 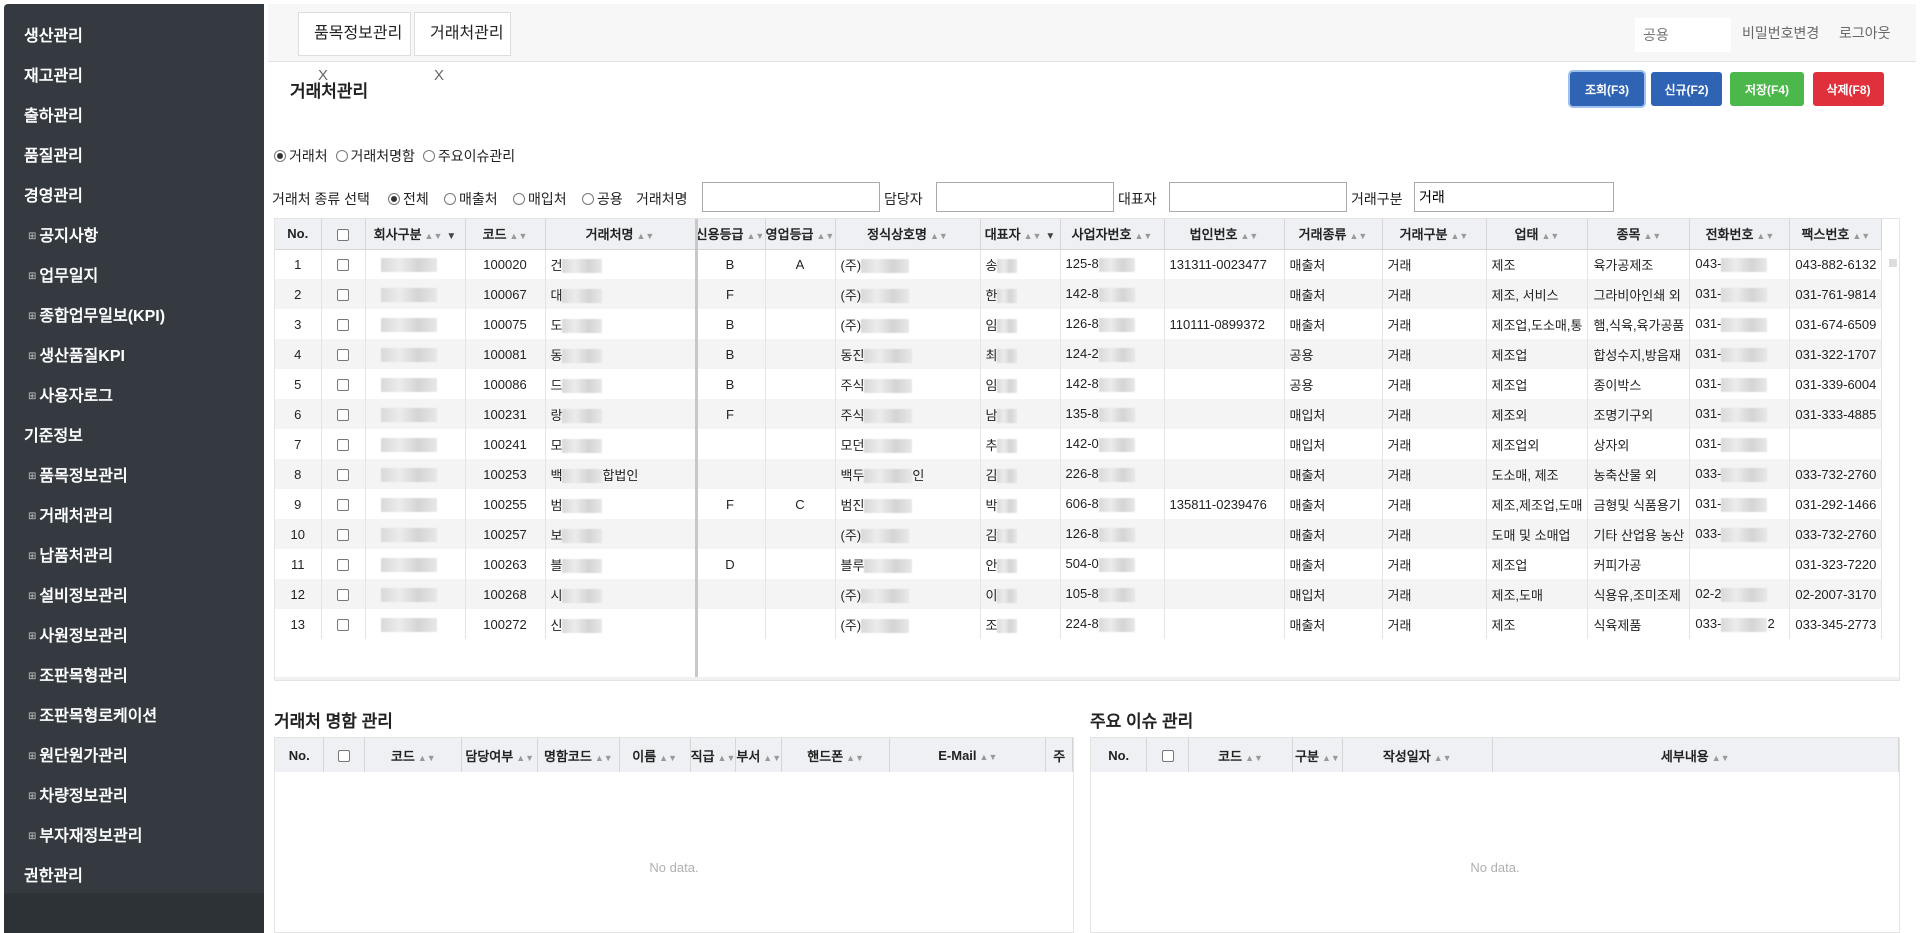 I want to click on grid-column-header: 작성일자 ▲▼, so click(x=1417, y=755).